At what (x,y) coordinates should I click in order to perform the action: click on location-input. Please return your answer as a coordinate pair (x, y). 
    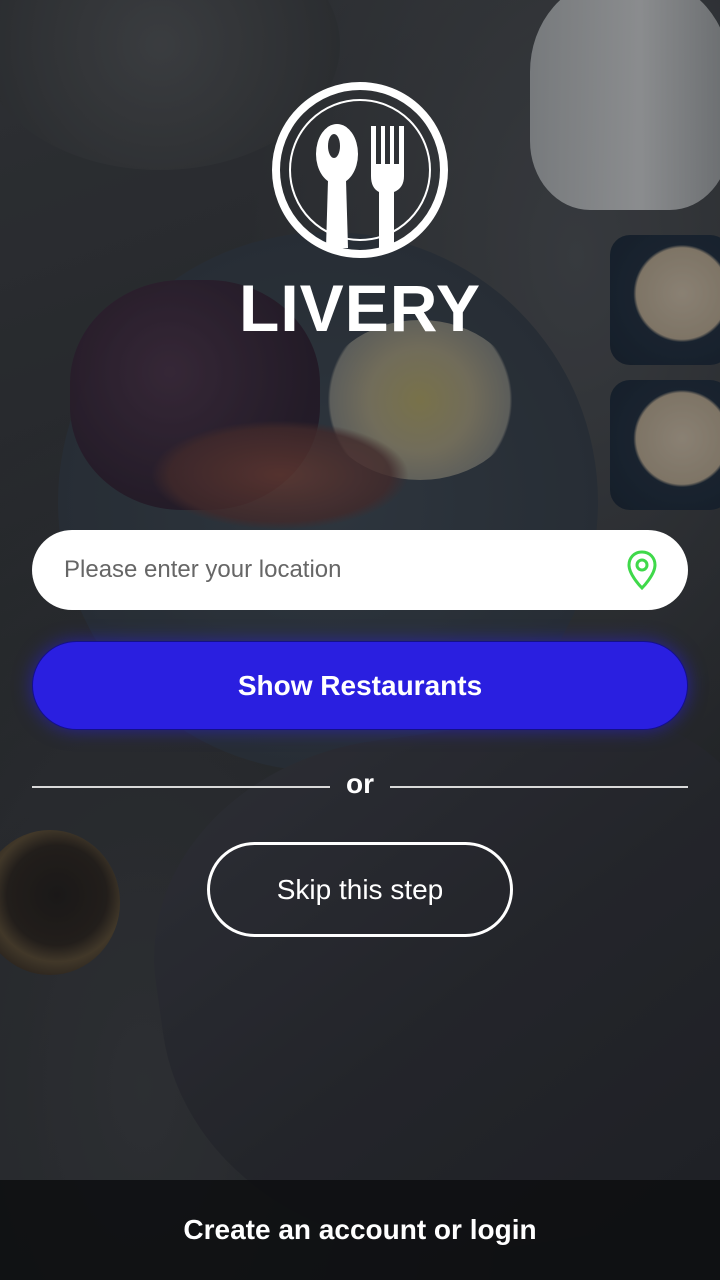
    Looking at the image, I should click on (339, 570).